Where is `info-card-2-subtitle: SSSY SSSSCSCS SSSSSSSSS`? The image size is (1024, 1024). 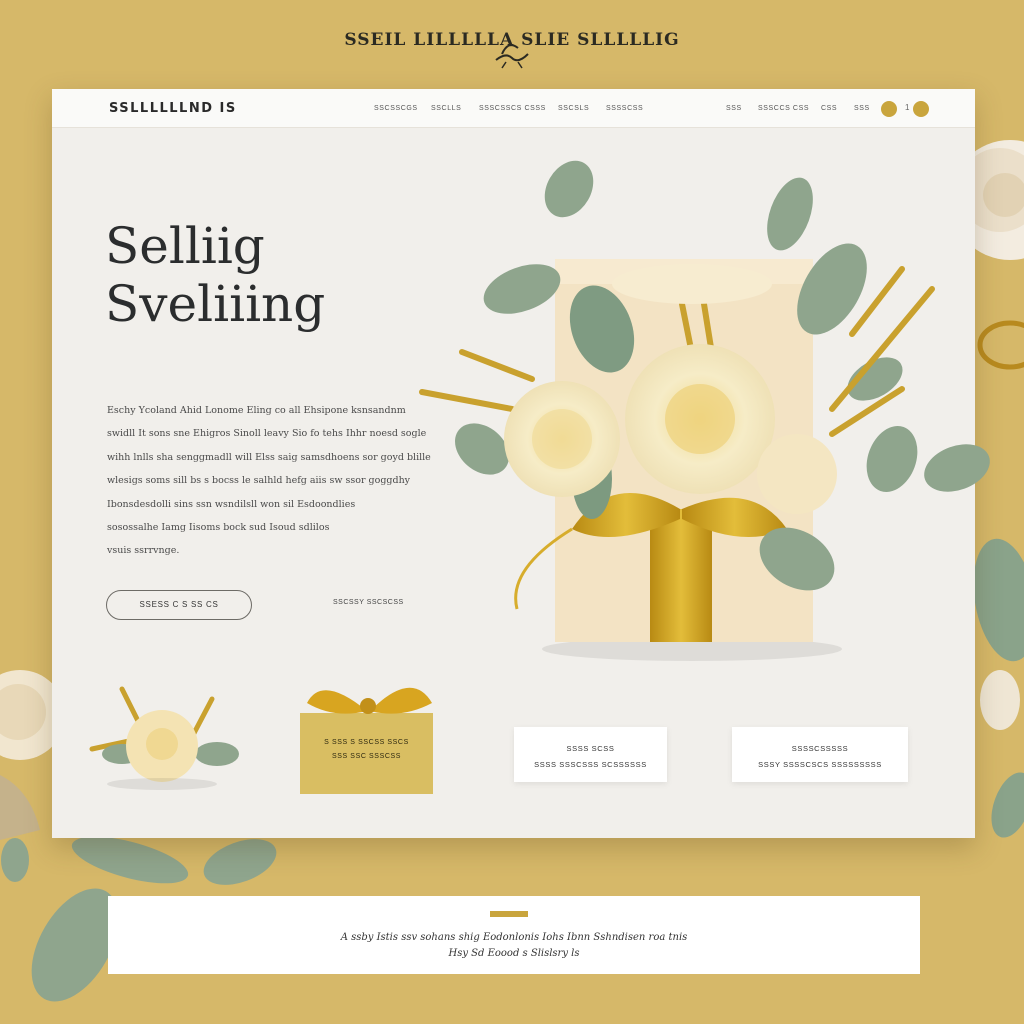
info-card-2-subtitle: SSSY SSSSCSCS SSSSSSSSS is located at coordinates (820, 764).